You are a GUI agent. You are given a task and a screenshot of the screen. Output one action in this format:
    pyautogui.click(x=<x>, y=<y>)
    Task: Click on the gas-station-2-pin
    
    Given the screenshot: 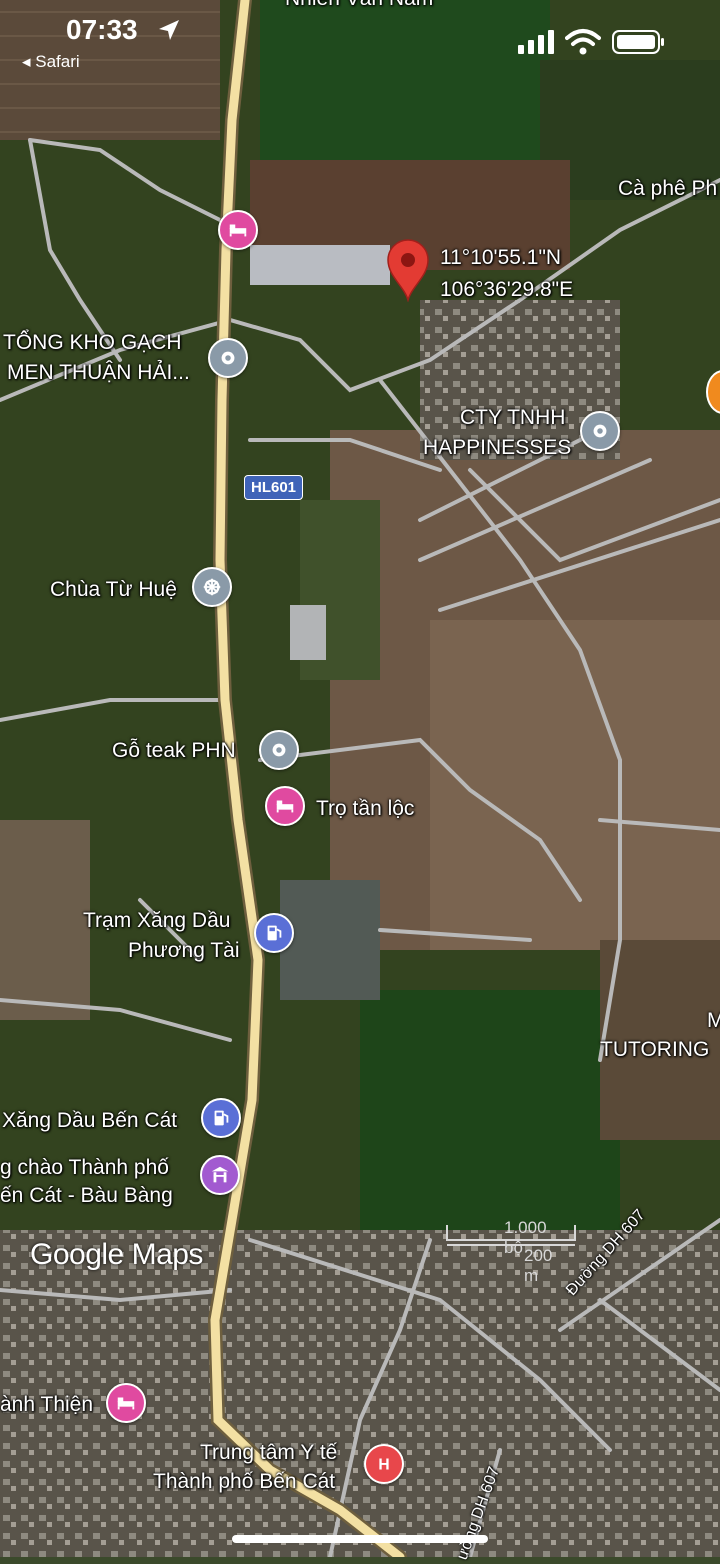 What is the action you would take?
    pyautogui.click(x=221, y=1118)
    